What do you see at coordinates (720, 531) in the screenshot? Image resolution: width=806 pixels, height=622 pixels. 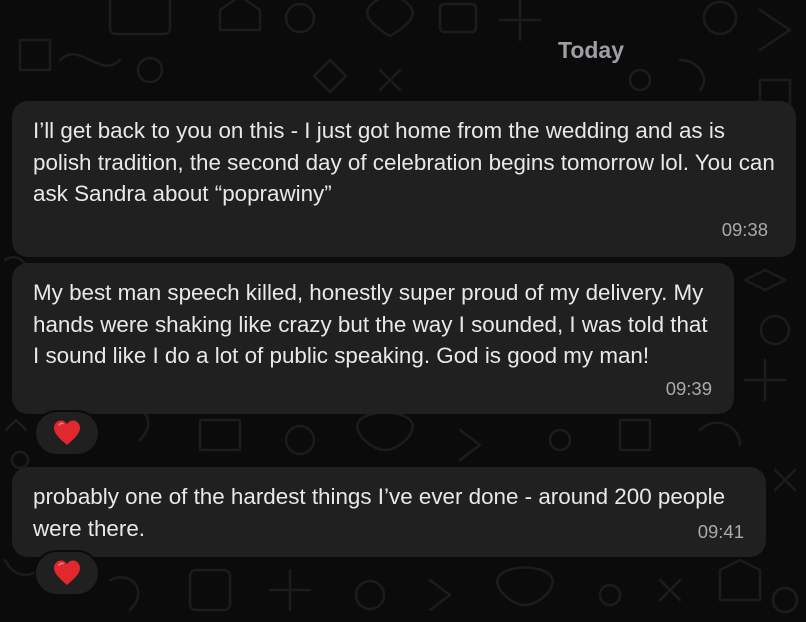 I see `message-timestamp: 09:41` at bounding box center [720, 531].